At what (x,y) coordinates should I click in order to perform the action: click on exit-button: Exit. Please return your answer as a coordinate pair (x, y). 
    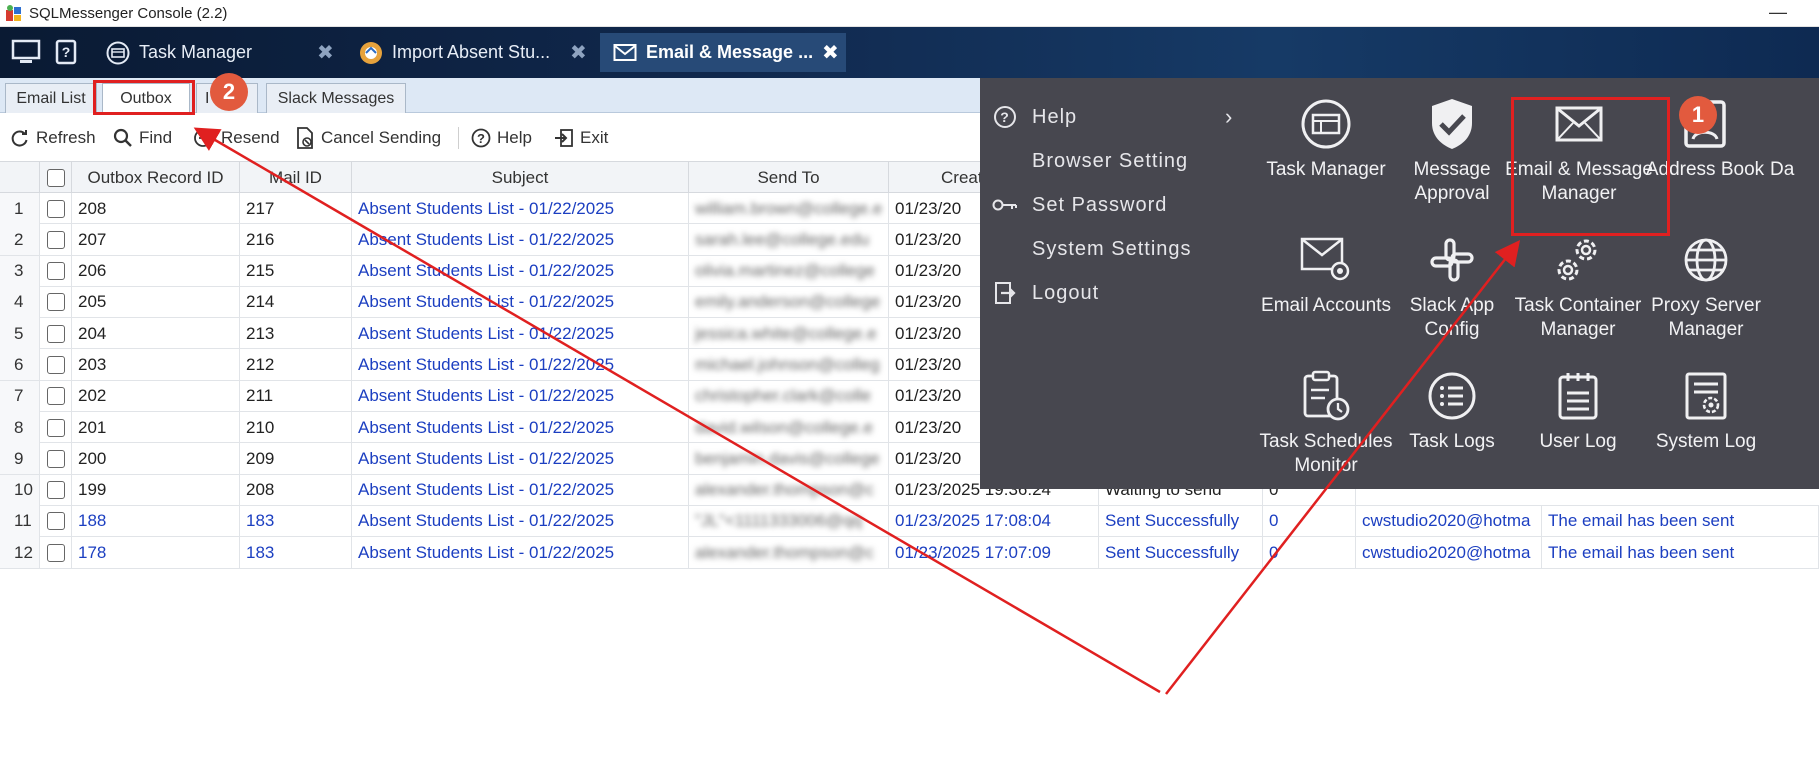
    Looking at the image, I should click on (581, 138).